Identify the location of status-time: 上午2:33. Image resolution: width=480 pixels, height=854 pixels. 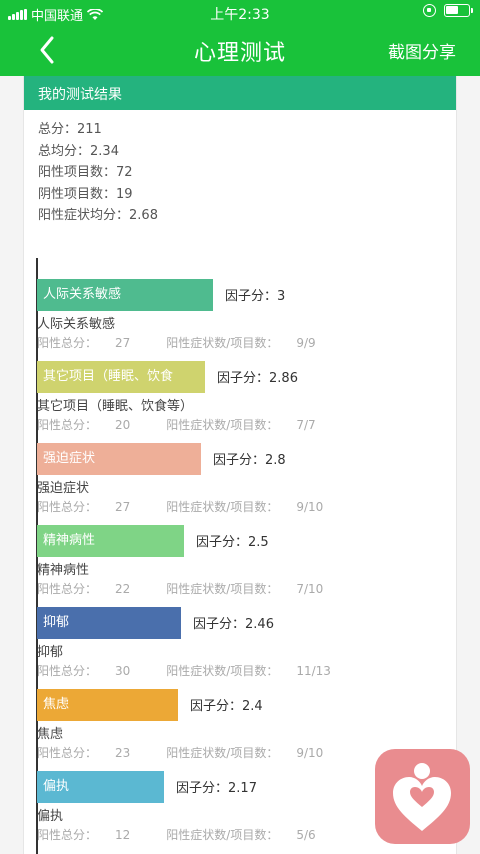
(240, 15).